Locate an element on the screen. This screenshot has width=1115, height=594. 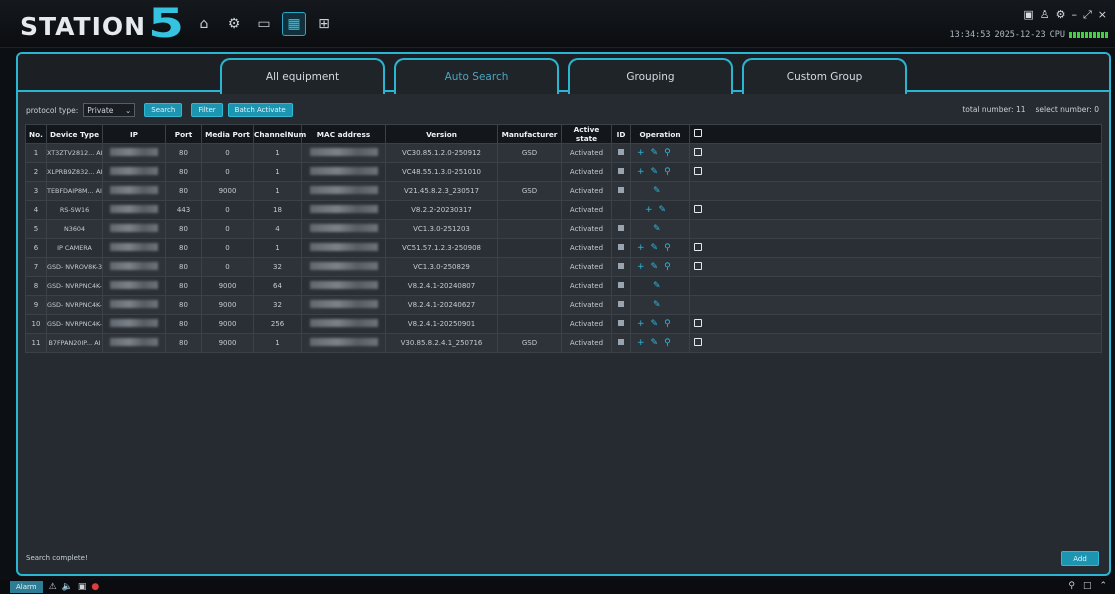
device-manager-icon: ▦ is located at coordinates (294, 24).